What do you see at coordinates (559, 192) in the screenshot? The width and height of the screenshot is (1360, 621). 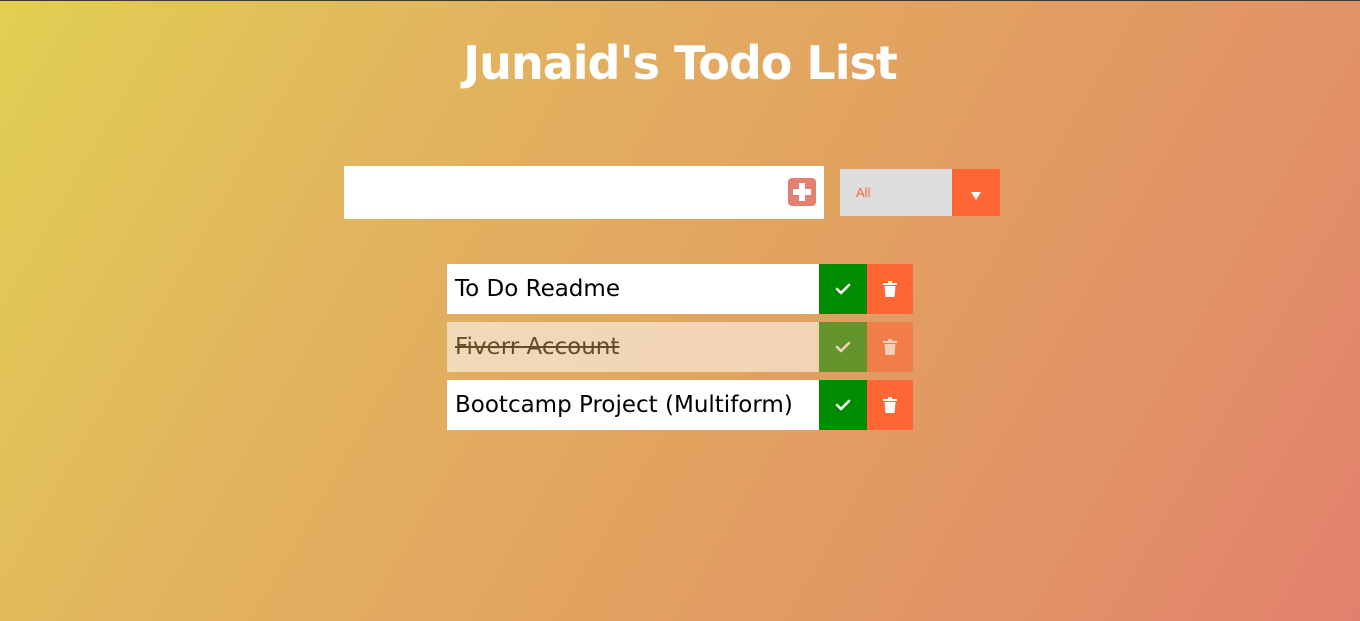 I see `todo-input` at bounding box center [559, 192].